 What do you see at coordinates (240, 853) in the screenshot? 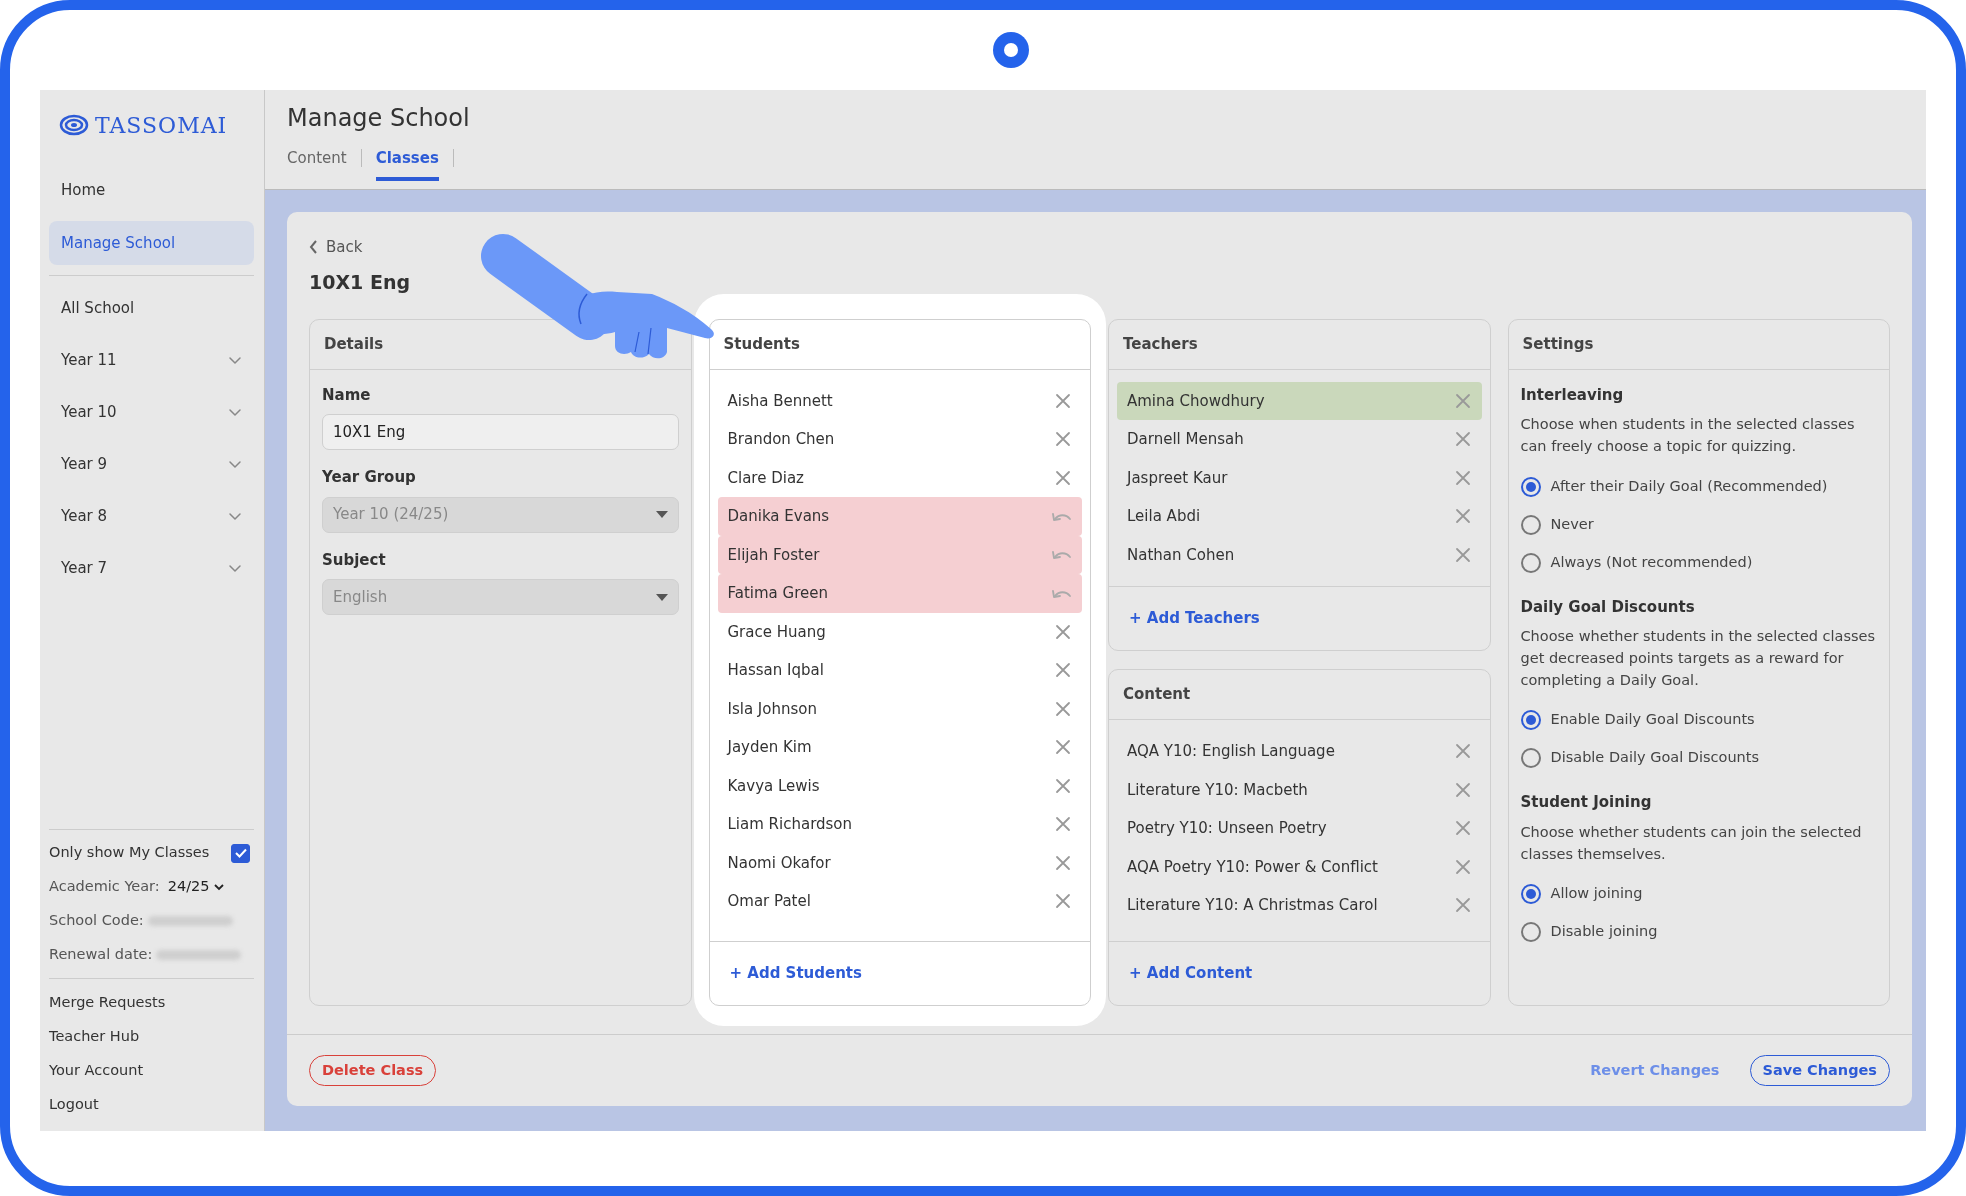
I see `checkbox` at bounding box center [240, 853].